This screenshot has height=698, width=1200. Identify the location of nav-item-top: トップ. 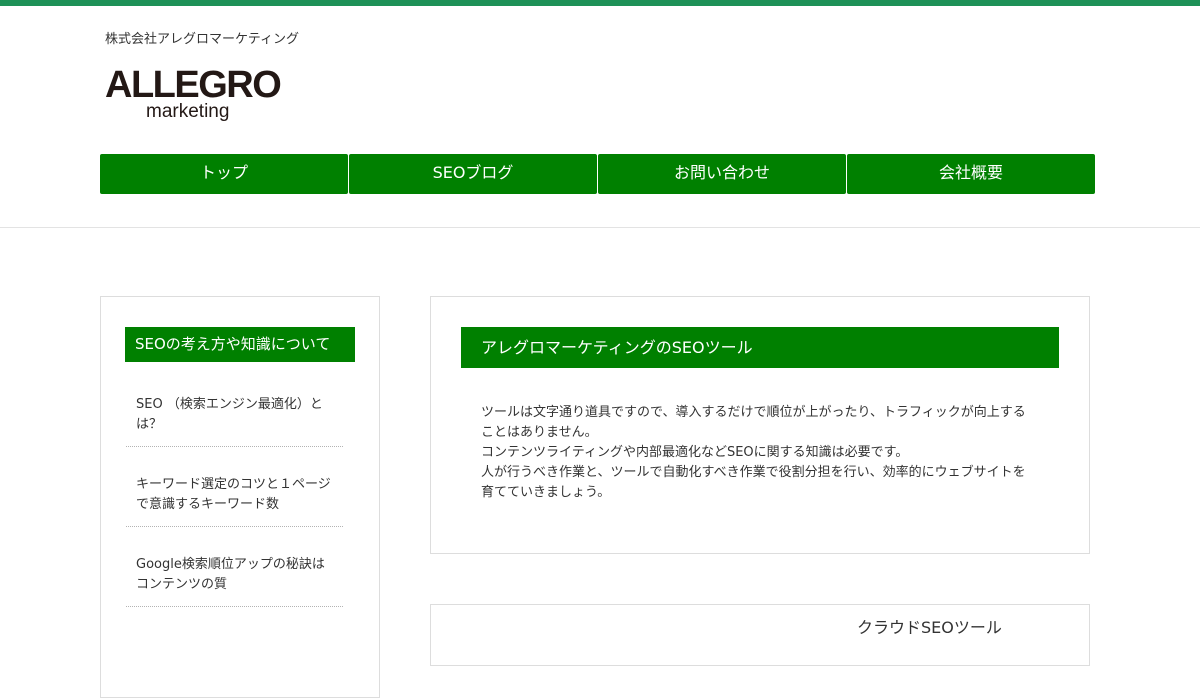
(224, 174).